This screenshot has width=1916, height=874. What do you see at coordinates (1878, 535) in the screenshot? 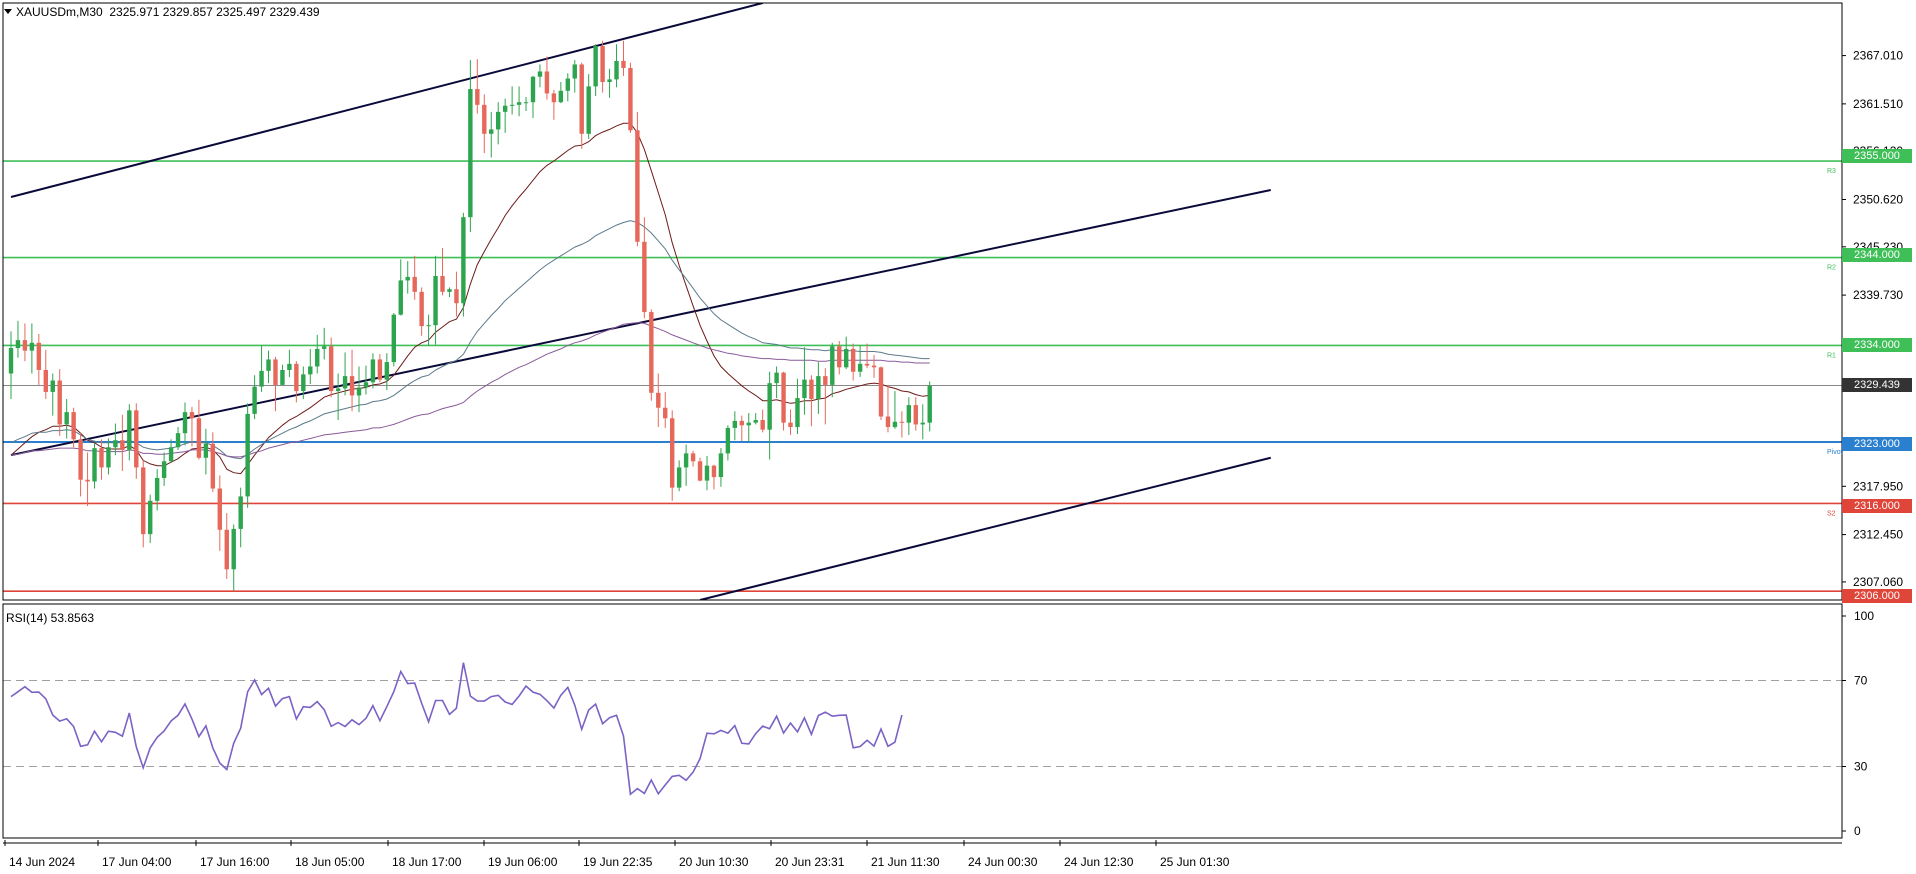
I see `y-tick-label: 2312.450` at bounding box center [1878, 535].